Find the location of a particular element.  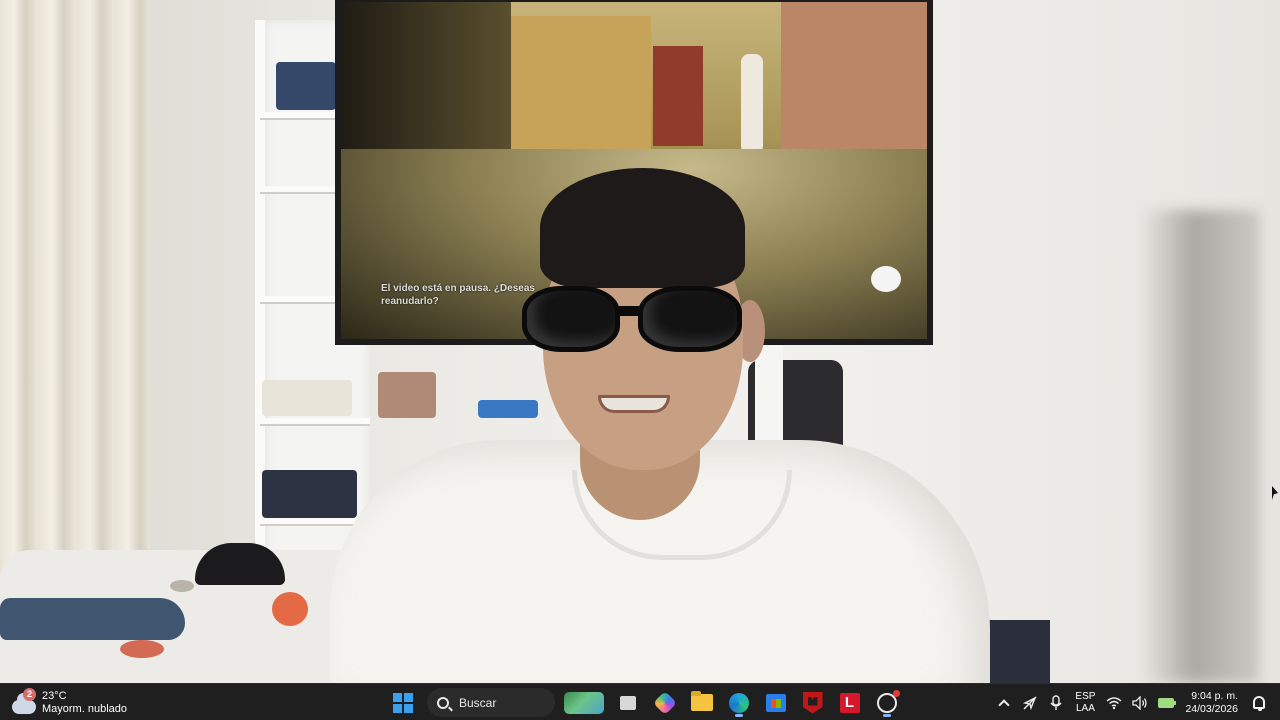

wall-shadow is located at coordinates (1200, 446).